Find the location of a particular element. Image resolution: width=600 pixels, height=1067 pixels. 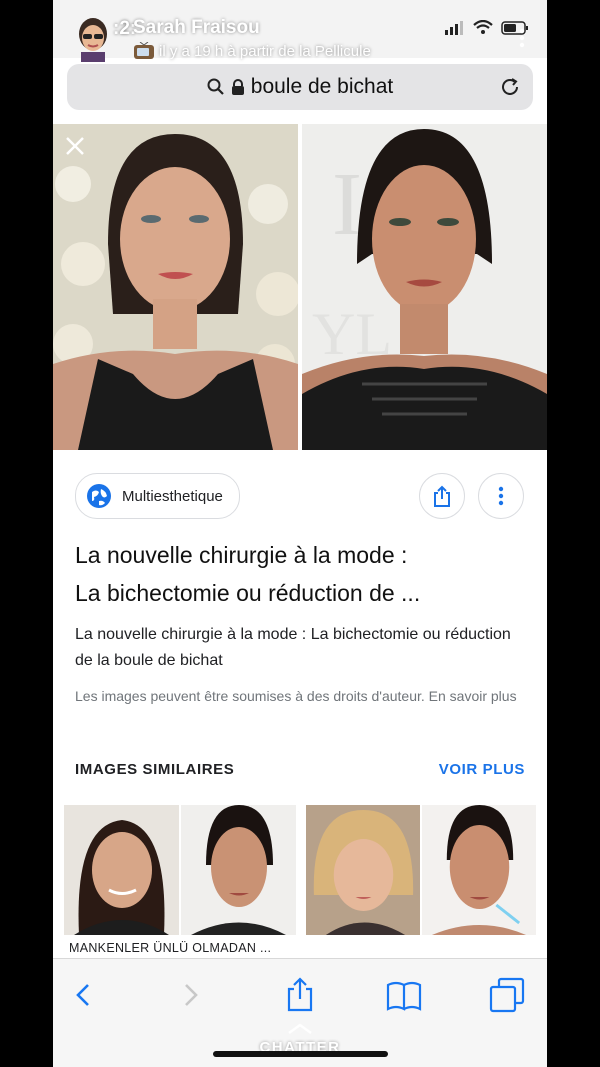

portrait-left-image is located at coordinates (175, 287).